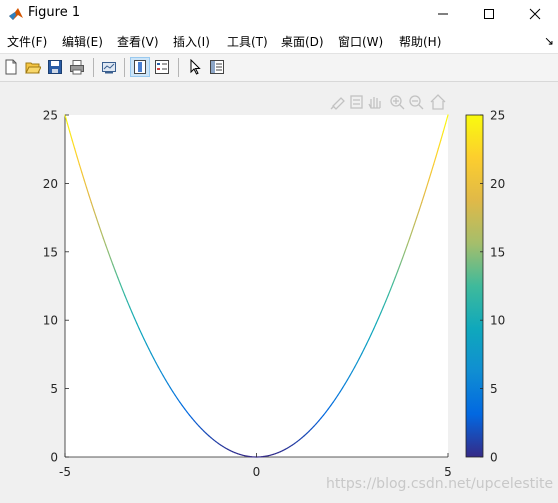  I want to click on print-icon, so click(77, 67).